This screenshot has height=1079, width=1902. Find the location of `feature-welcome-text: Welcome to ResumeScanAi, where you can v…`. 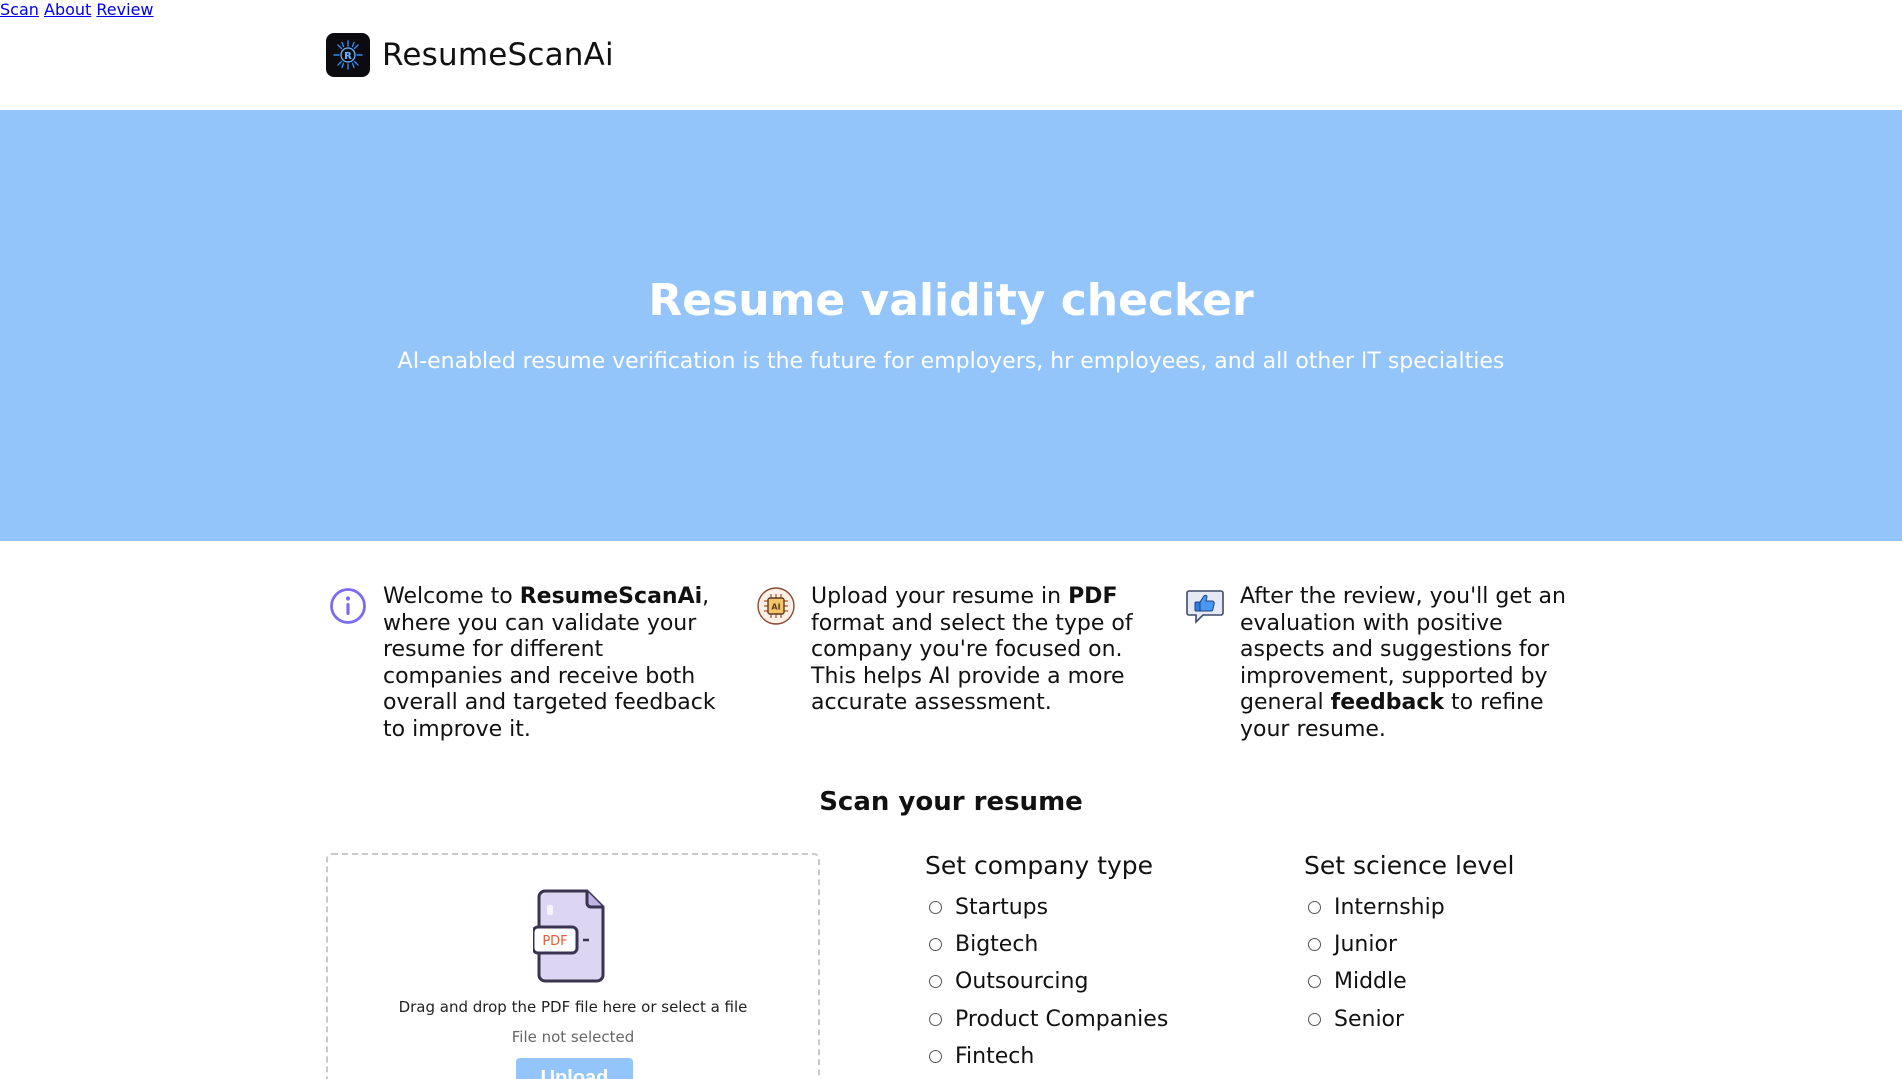

feature-welcome-text: Welcome to ResumeScanAi, where you can v… is located at coordinates (549, 663).